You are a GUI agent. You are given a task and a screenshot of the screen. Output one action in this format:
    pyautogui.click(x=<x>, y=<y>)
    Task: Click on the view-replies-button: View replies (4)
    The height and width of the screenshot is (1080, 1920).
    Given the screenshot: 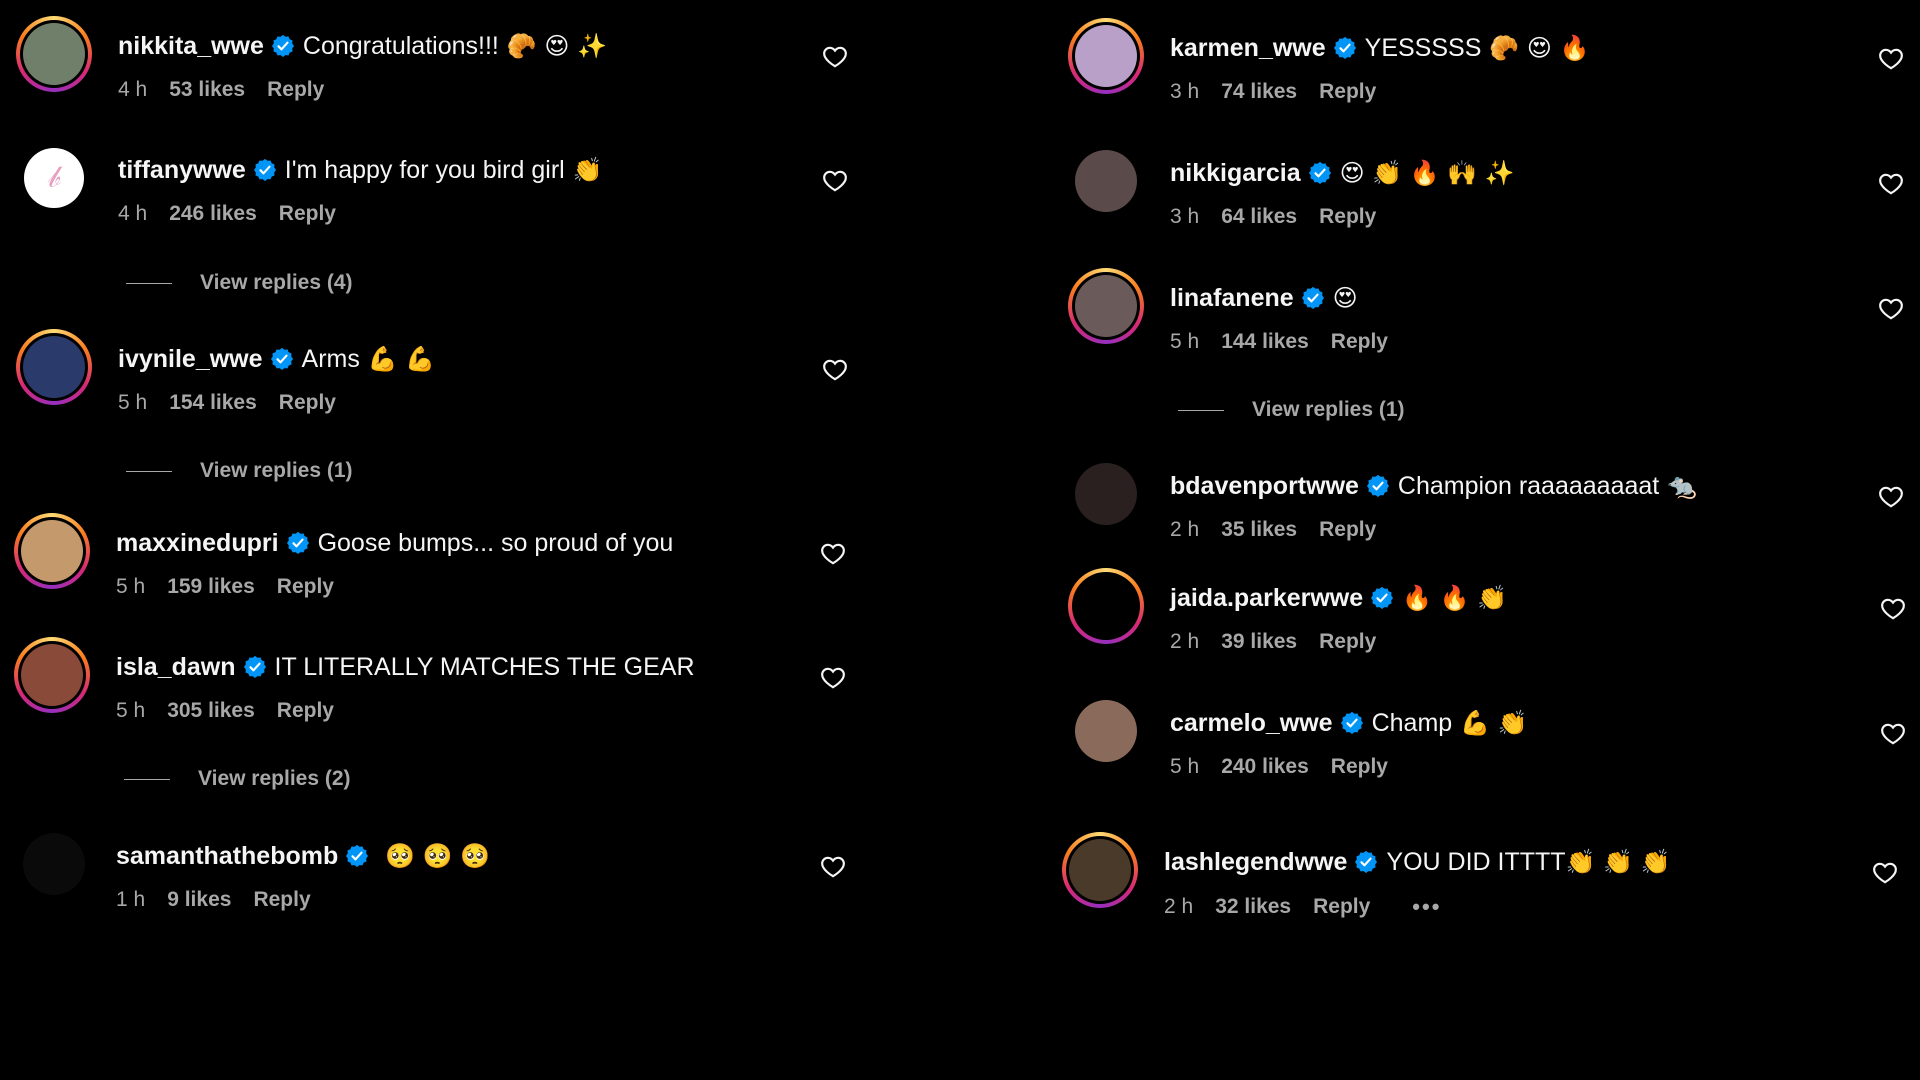 What is the action you would take?
    pyautogui.click(x=239, y=283)
    